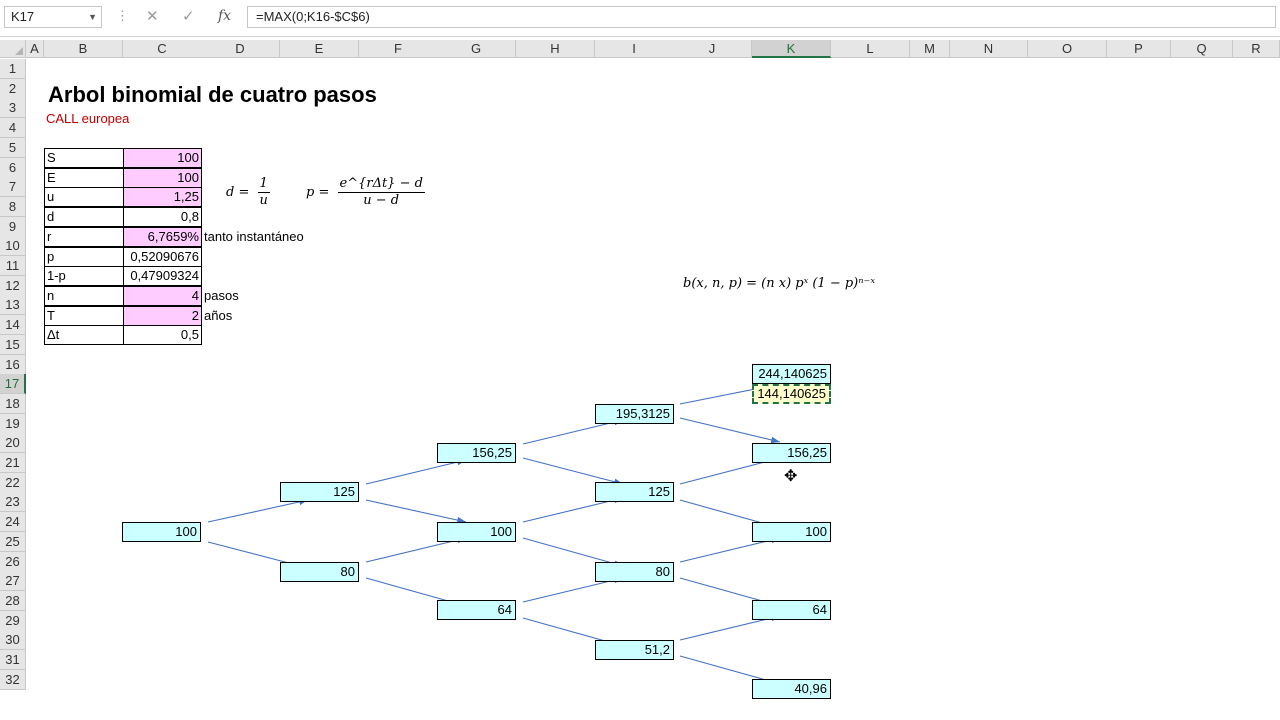 The image size is (1280, 720). Describe the element at coordinates (791, 476) in the screenshot. I see `cursor-crosshair-icon: ✥` at that location.